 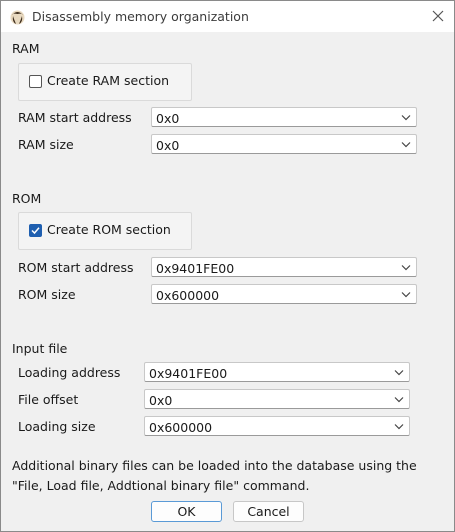 I want to click on ram-size-label: RAM size, so click(x=46, y=144).